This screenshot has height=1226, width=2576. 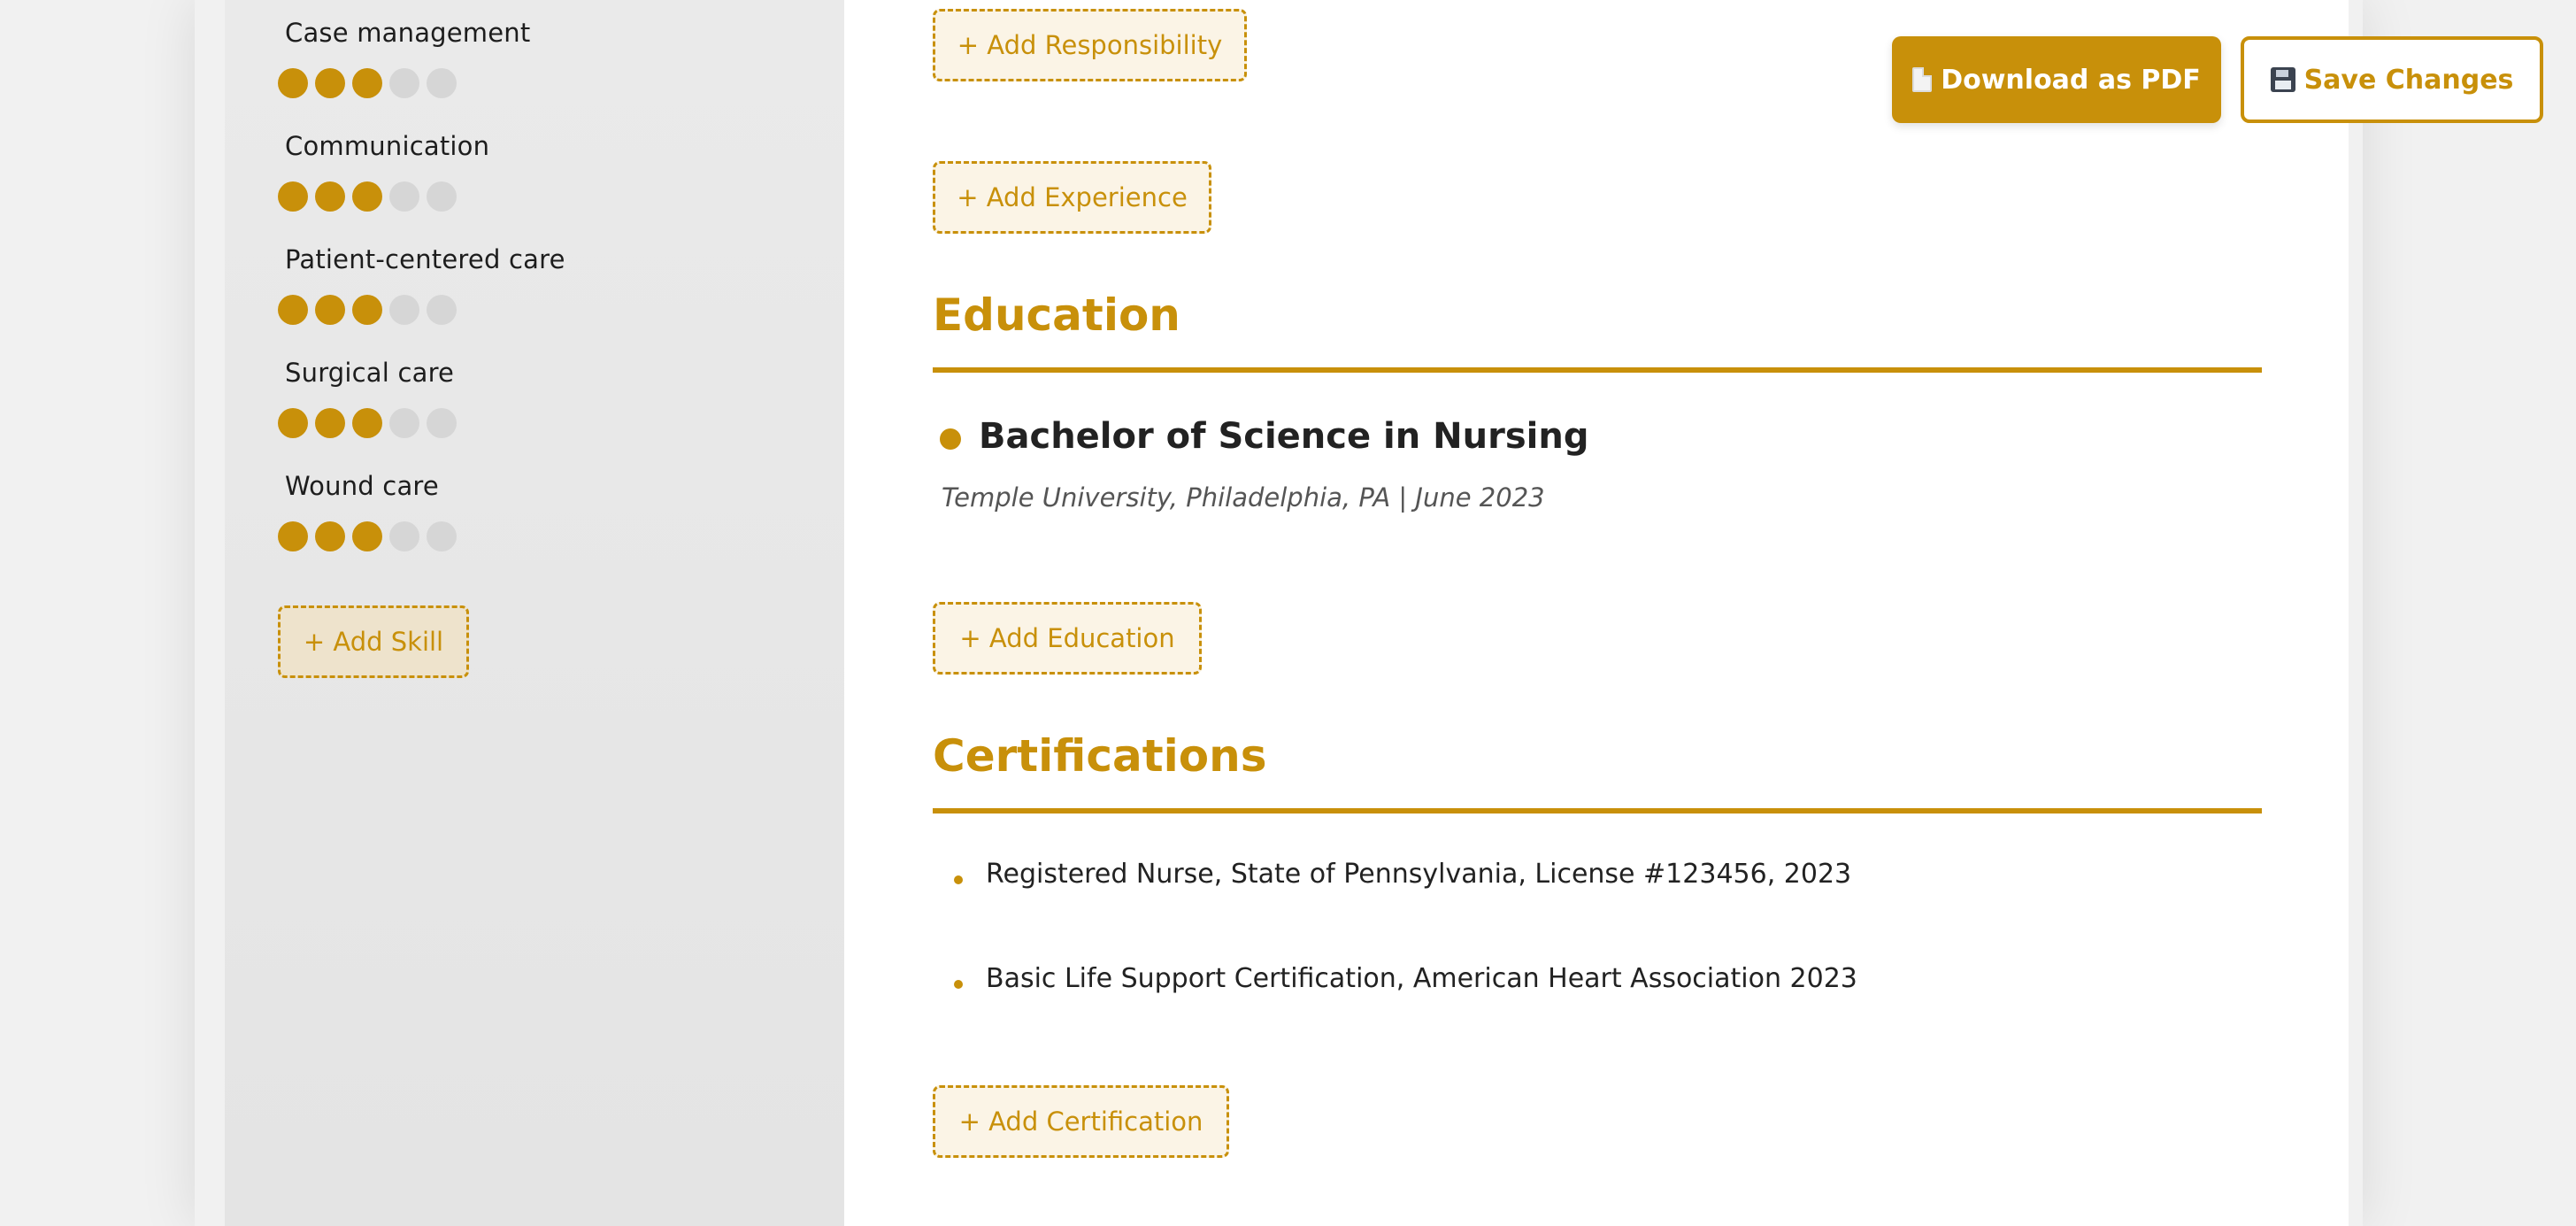 I want to click on floppy-disk-icon, so click(x=2282, y=79).